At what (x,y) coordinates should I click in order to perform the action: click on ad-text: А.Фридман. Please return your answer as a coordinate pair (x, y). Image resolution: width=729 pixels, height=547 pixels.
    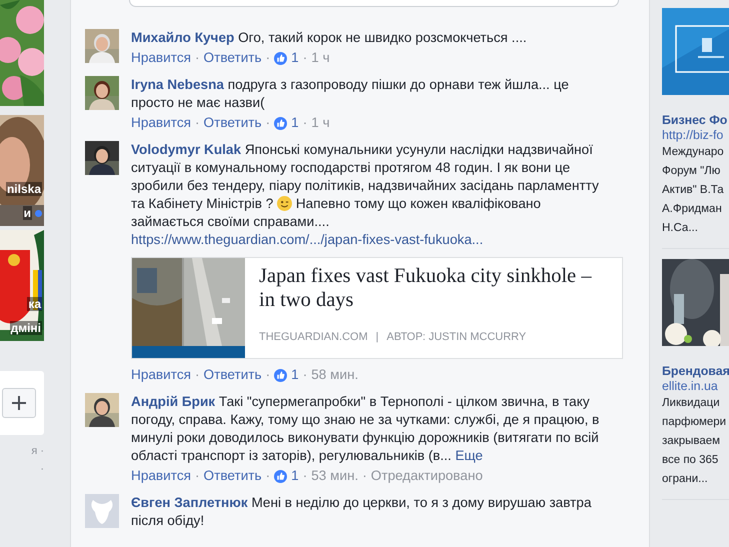
    Looking at the image, I should click on (692, 209).